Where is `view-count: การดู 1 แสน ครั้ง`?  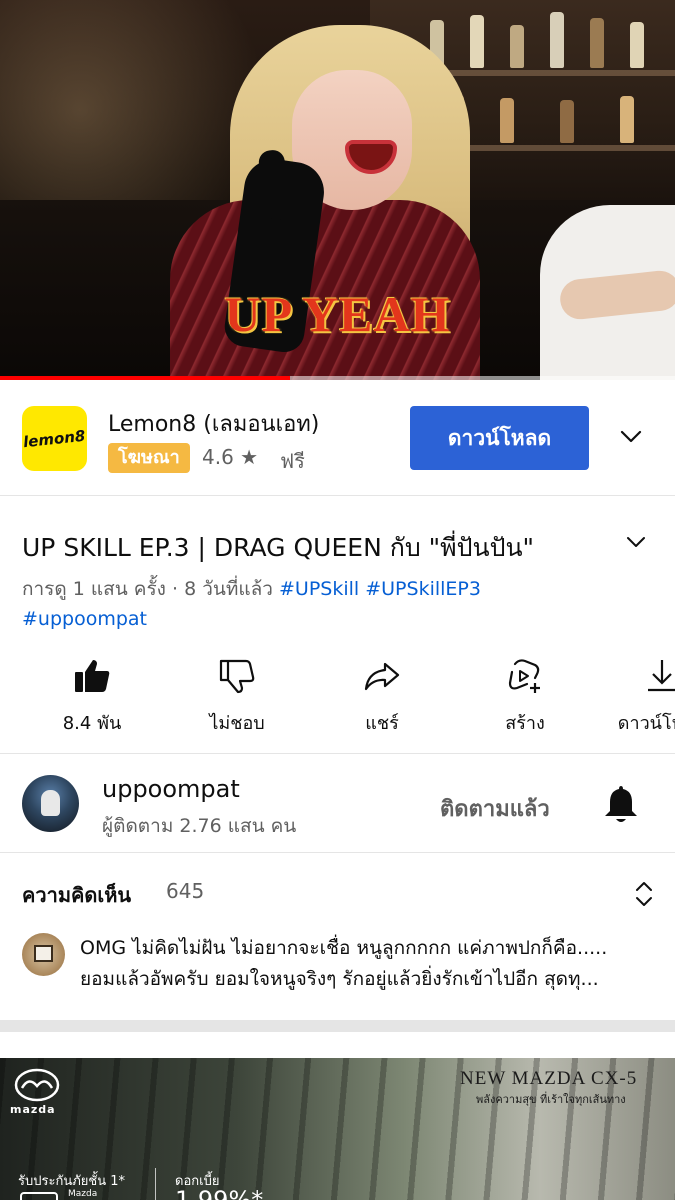
view-count: การดู 1 แสน ครั้ง is located at coordinates (94, 589).